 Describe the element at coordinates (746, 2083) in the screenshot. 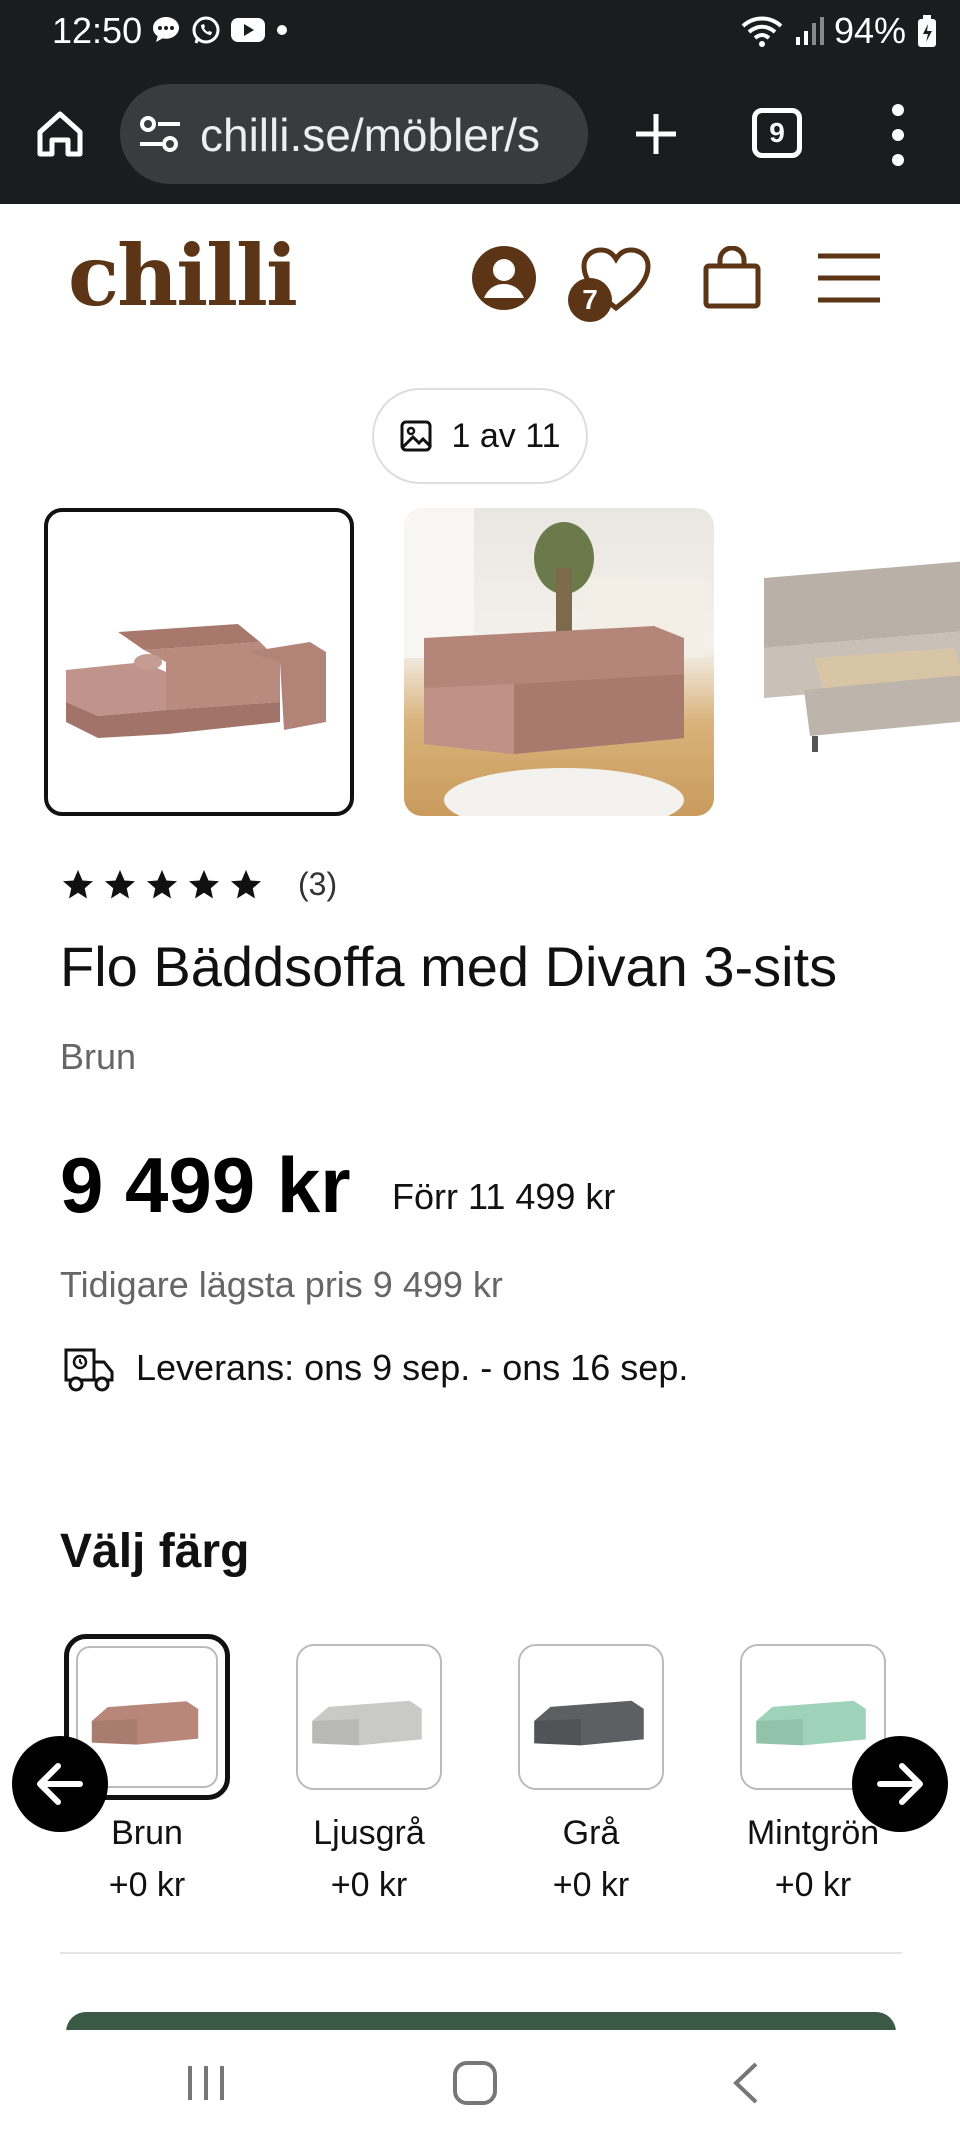

I see `back-icon` at that location.